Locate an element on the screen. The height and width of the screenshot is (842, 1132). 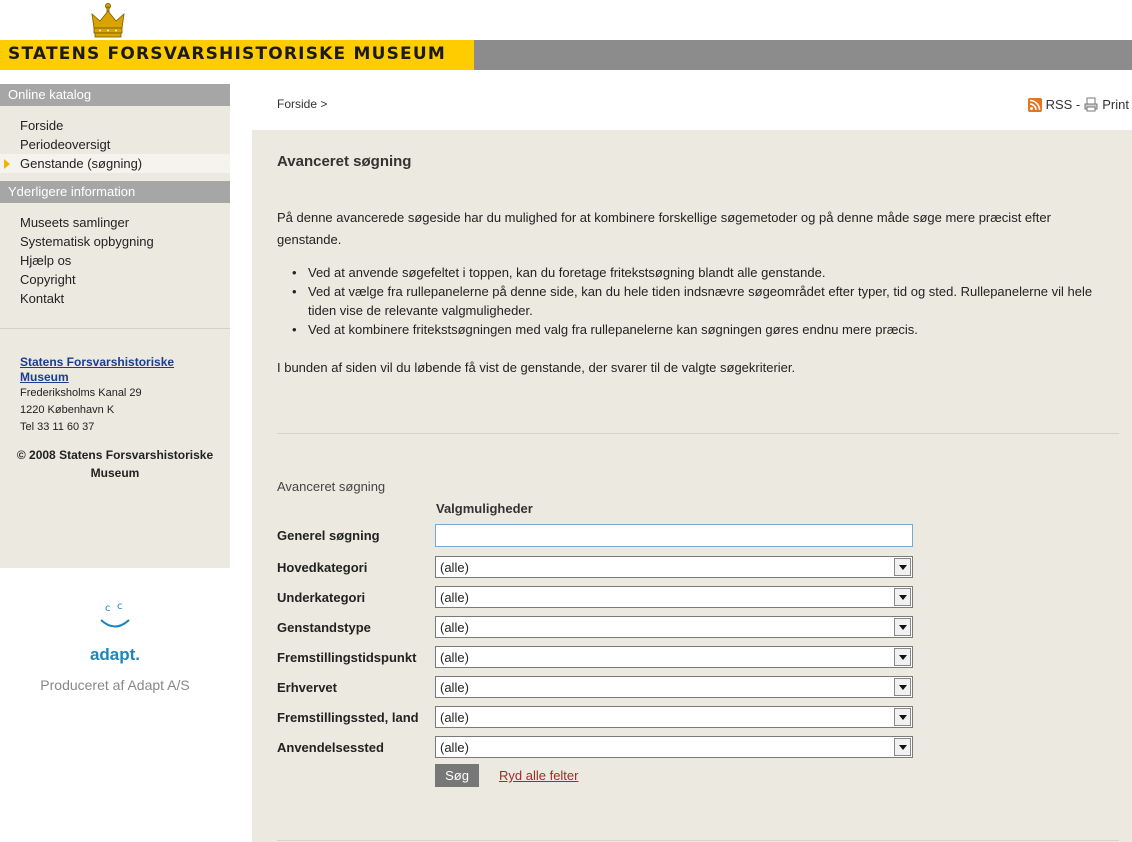
copyright-notice: © 2008 Statens Forsvarshistoriske Museum is located at coordinates (115, 464).